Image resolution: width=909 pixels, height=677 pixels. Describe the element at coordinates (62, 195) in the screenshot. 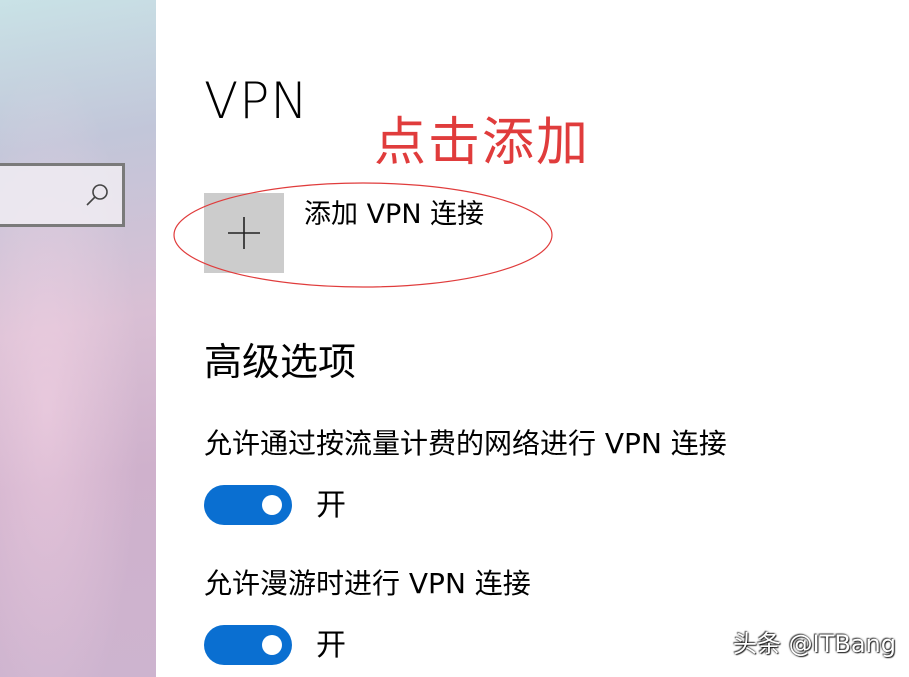

I see `search-input` at that location.